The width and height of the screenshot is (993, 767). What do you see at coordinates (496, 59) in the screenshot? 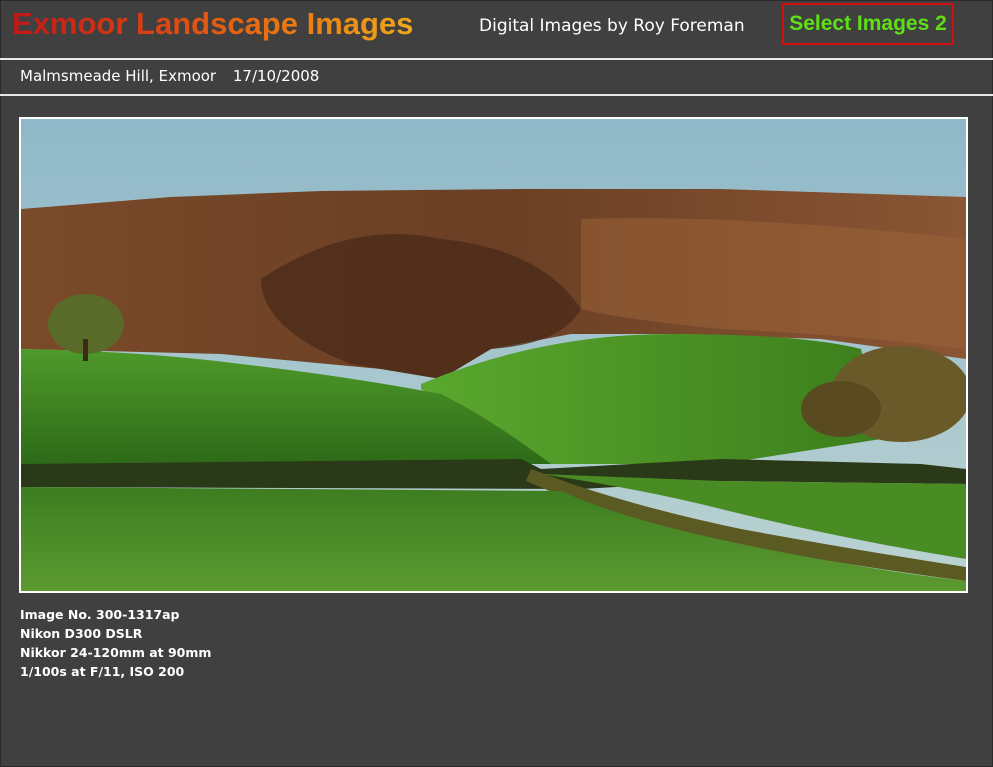
I see `header-divider` at bounding box center [496, 59].